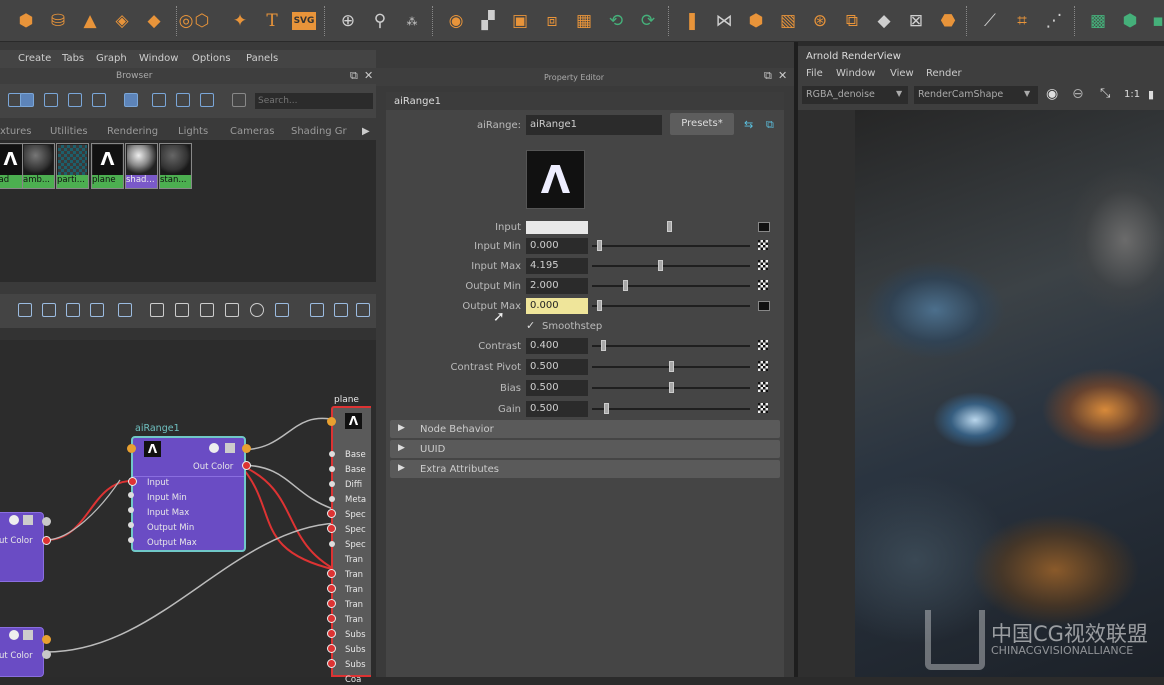 This screenshot has width=1164, height=685. What do you see at coordinates (348, 21) in the screenshot?
I see `transform-icon: ⊕` at bounding box center [348, 21].